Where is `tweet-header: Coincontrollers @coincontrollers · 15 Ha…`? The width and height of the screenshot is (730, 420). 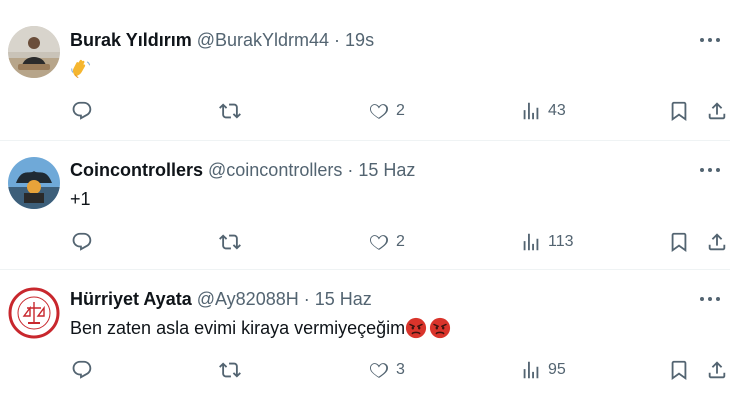
tweet-header: Coincontrollers @coincontrollers · 15 Ha… is located at coordinates (242, 170).